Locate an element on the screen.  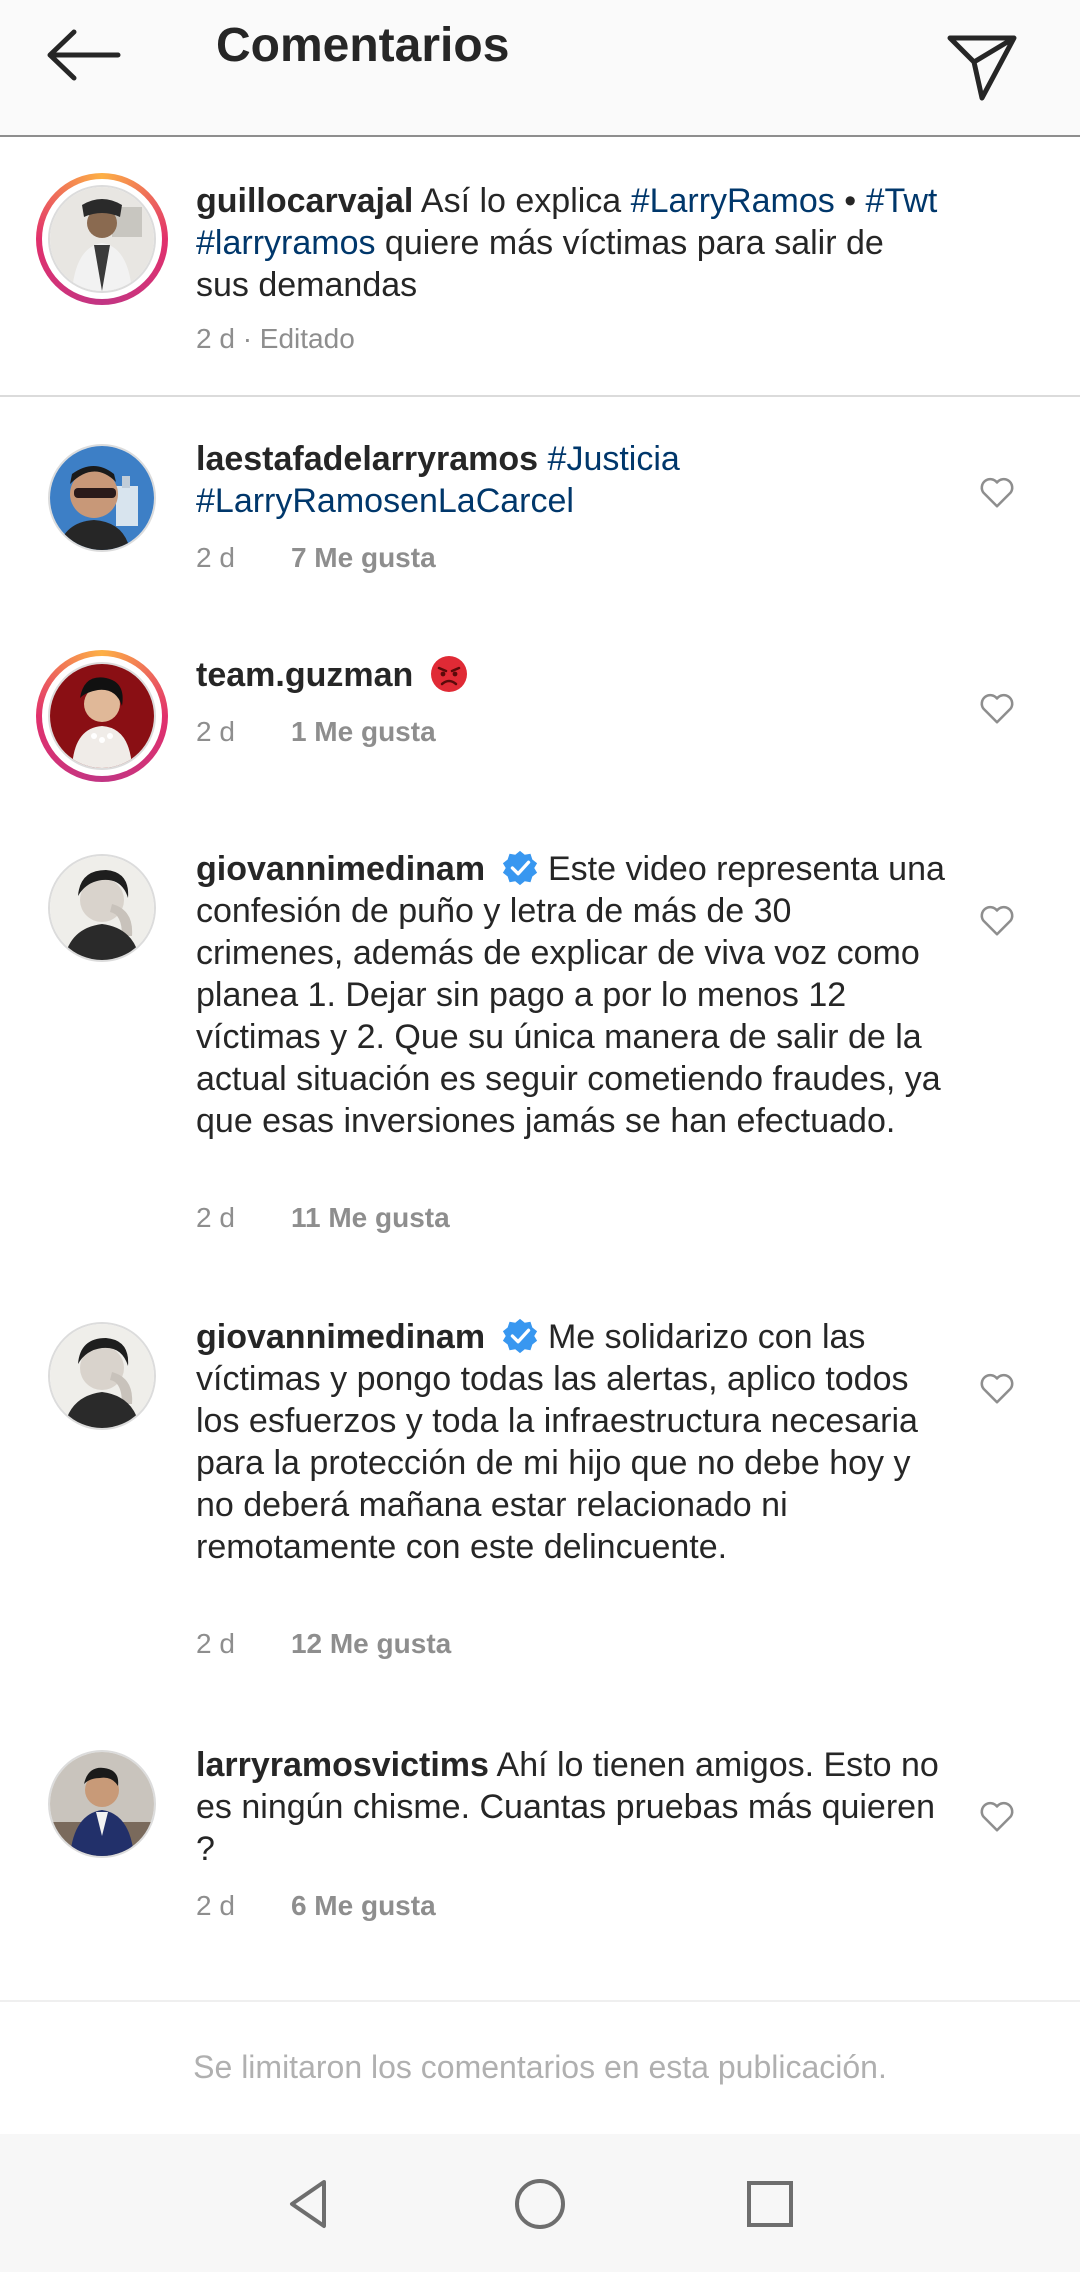
caption-time: 2 d · Editado is located at coordinates (275, 338).